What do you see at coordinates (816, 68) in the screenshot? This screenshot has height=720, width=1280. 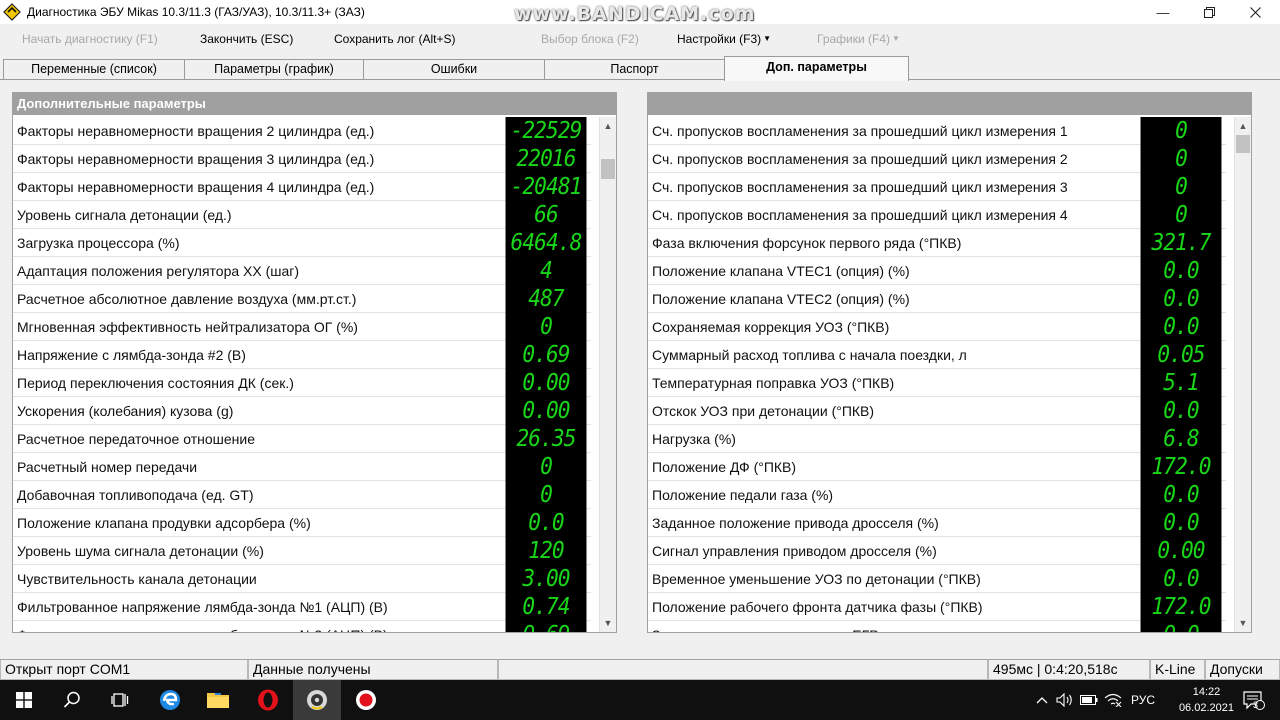 I see `tab-extra-parameters: Доп. параметры` at bounding box center [816, 68].